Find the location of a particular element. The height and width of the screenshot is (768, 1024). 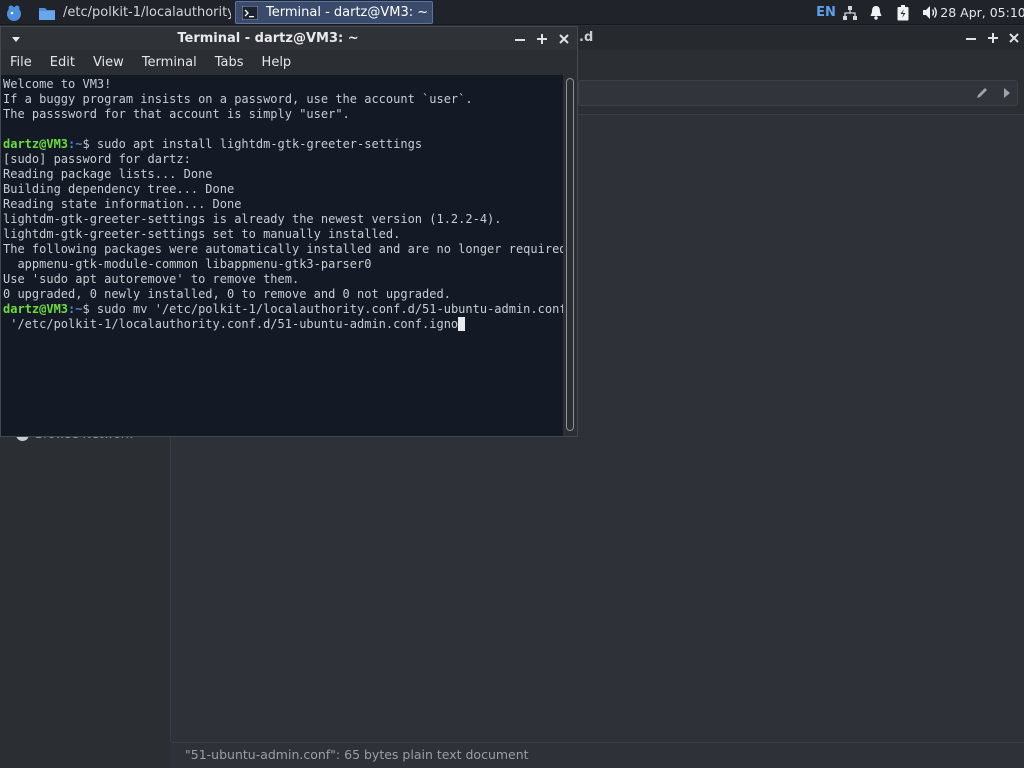

menu-edit: Edit is located at coordinates (62, 62).